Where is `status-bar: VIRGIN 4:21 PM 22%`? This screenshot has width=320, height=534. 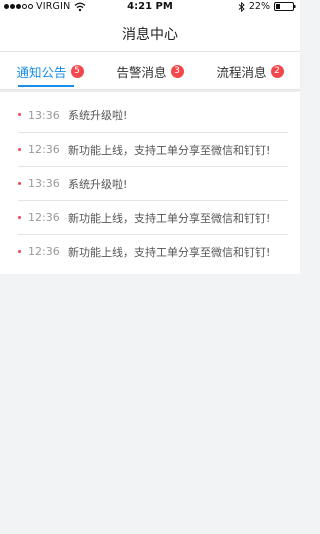
status-bar: VIRGIN 4:21 PM 22% is located at coordinates (150, 7).